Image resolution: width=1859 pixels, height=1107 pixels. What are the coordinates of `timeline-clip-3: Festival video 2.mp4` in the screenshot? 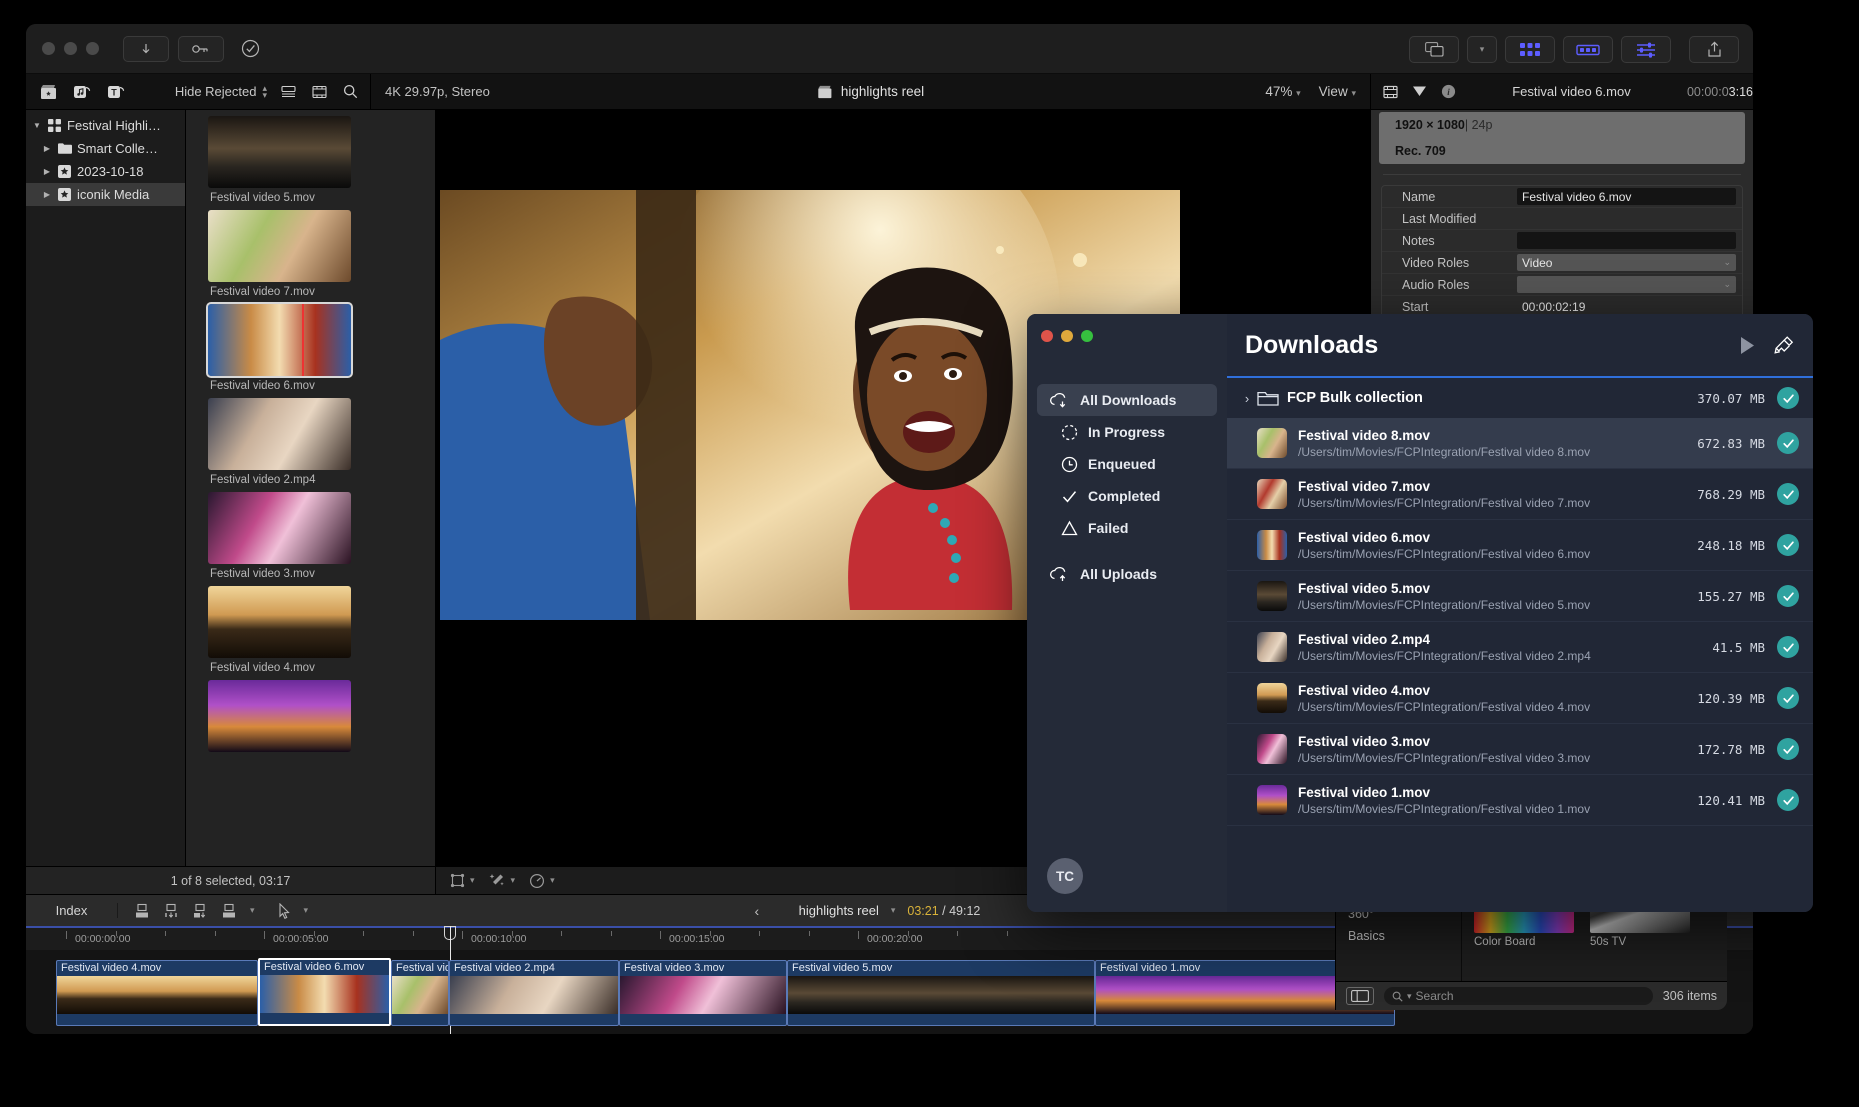 It's located at (534, 993).